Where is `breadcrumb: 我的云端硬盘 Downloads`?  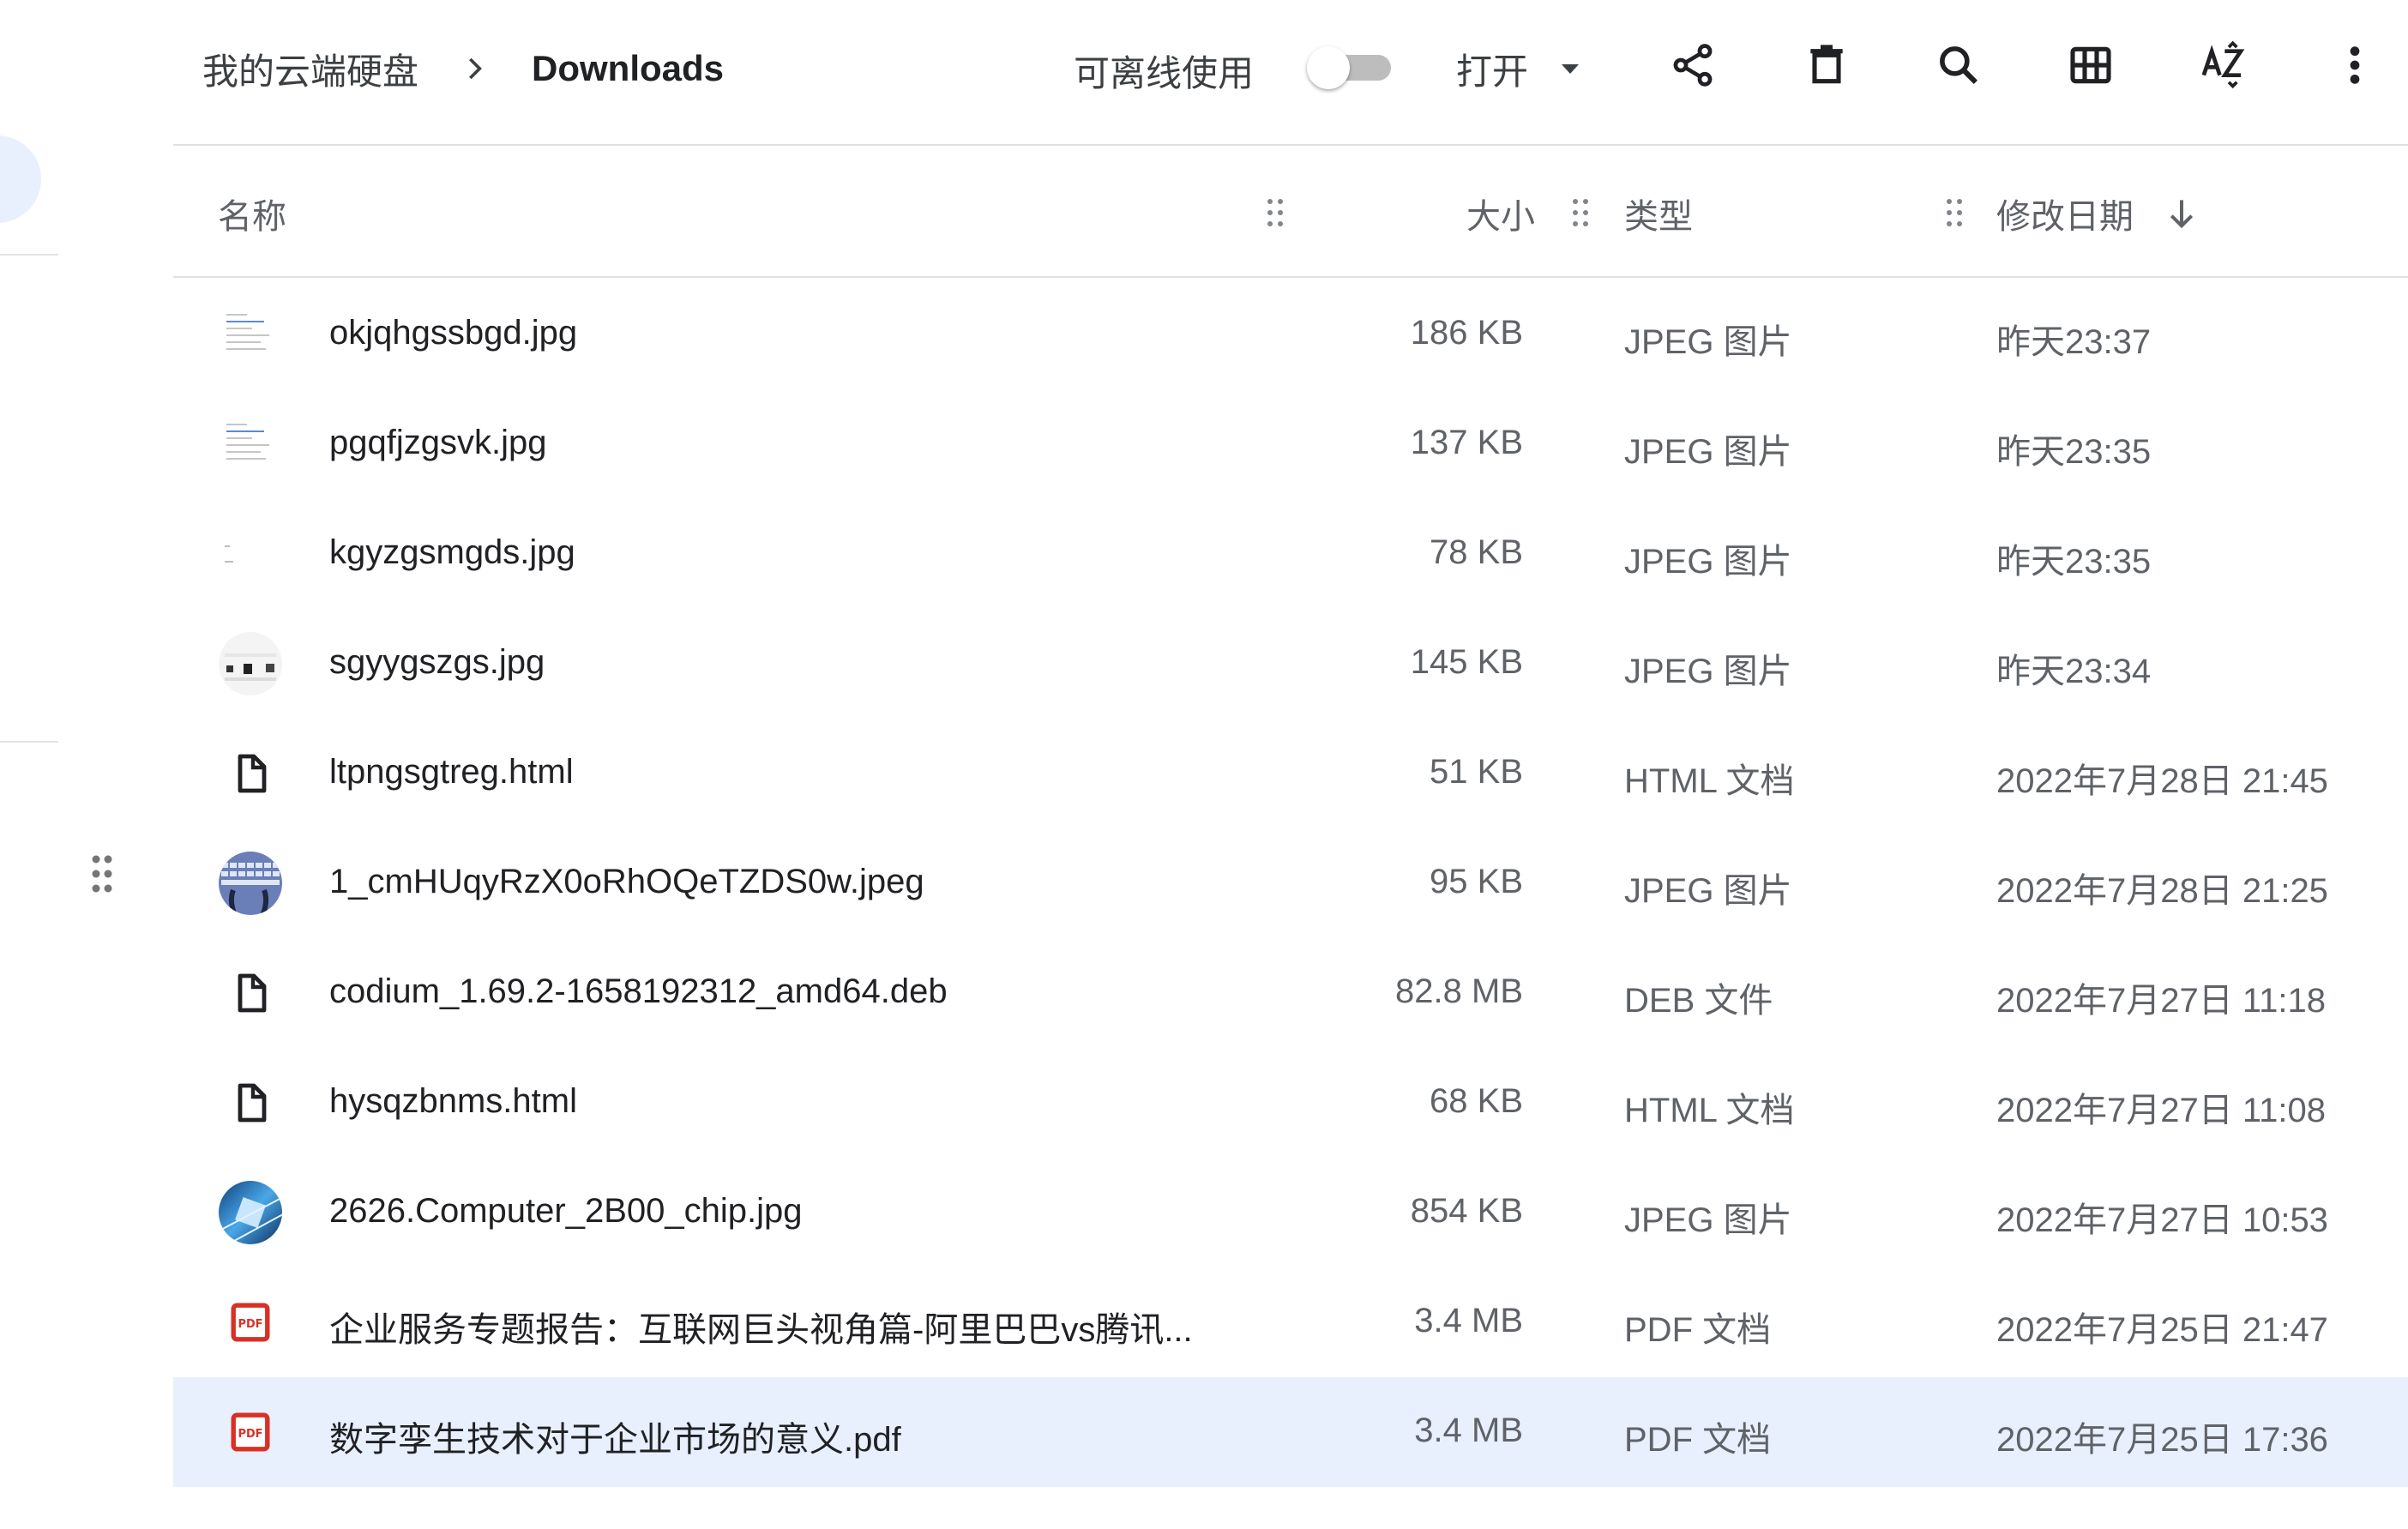
breadcrumb: 我的云端硬盘 Downloads is located at coordinates (463, 68).